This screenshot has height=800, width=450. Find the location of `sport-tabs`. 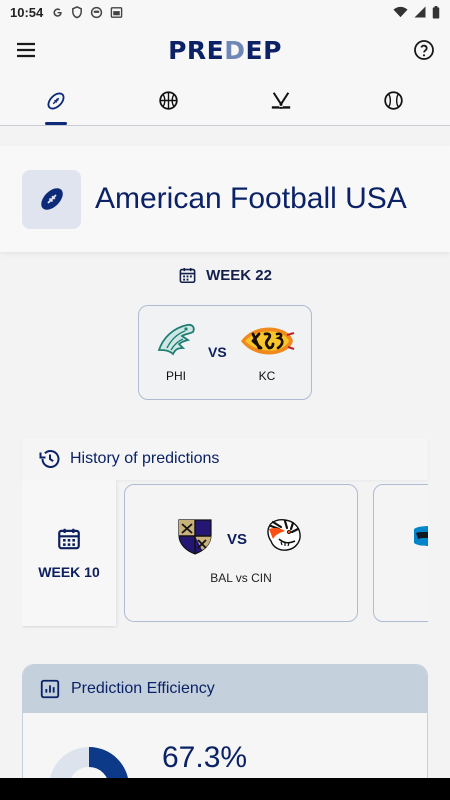

sport-tabs is located at coordinates (225, 101).